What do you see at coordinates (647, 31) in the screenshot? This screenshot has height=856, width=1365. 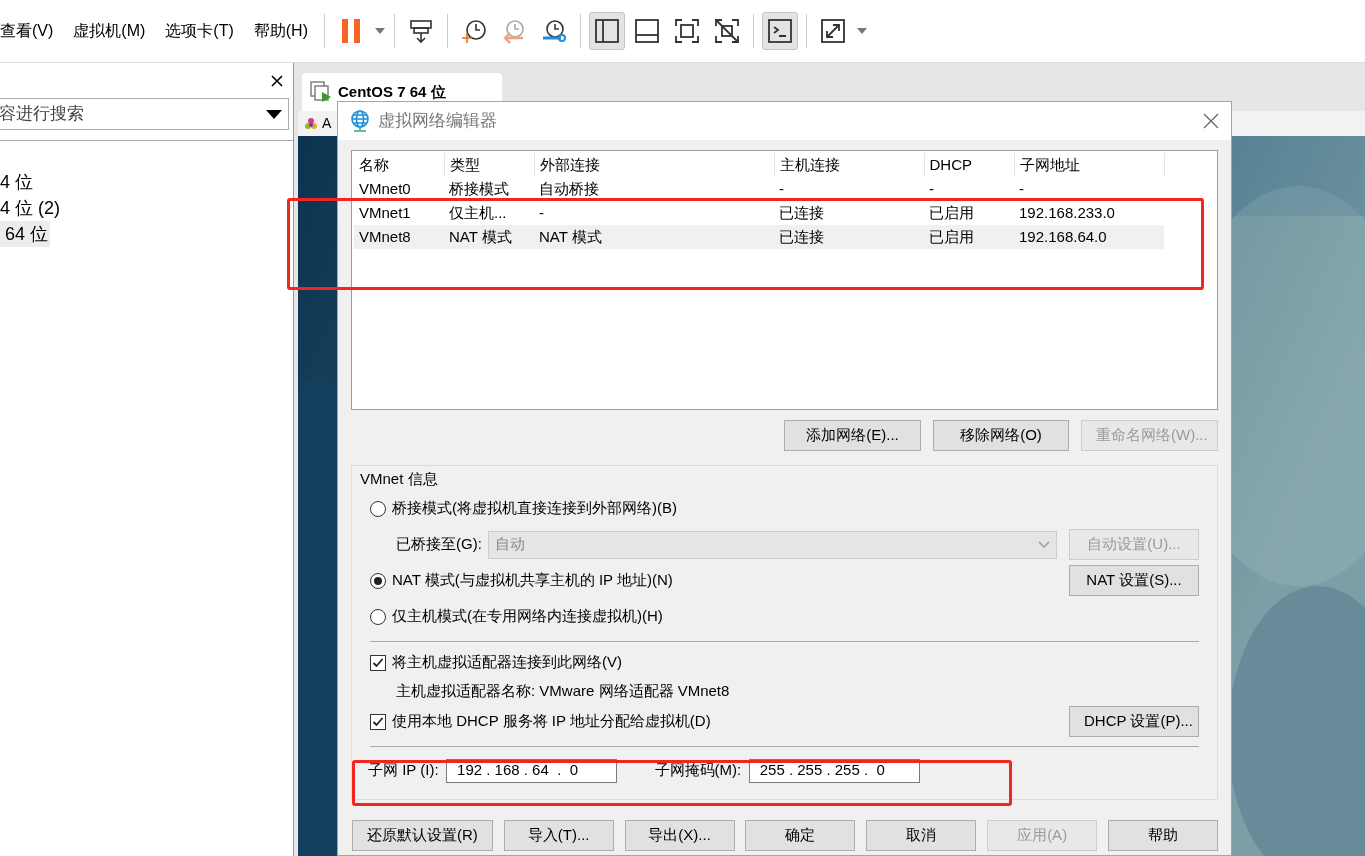 I see `bottom-panel-icon` at bounding box center [647, 31].